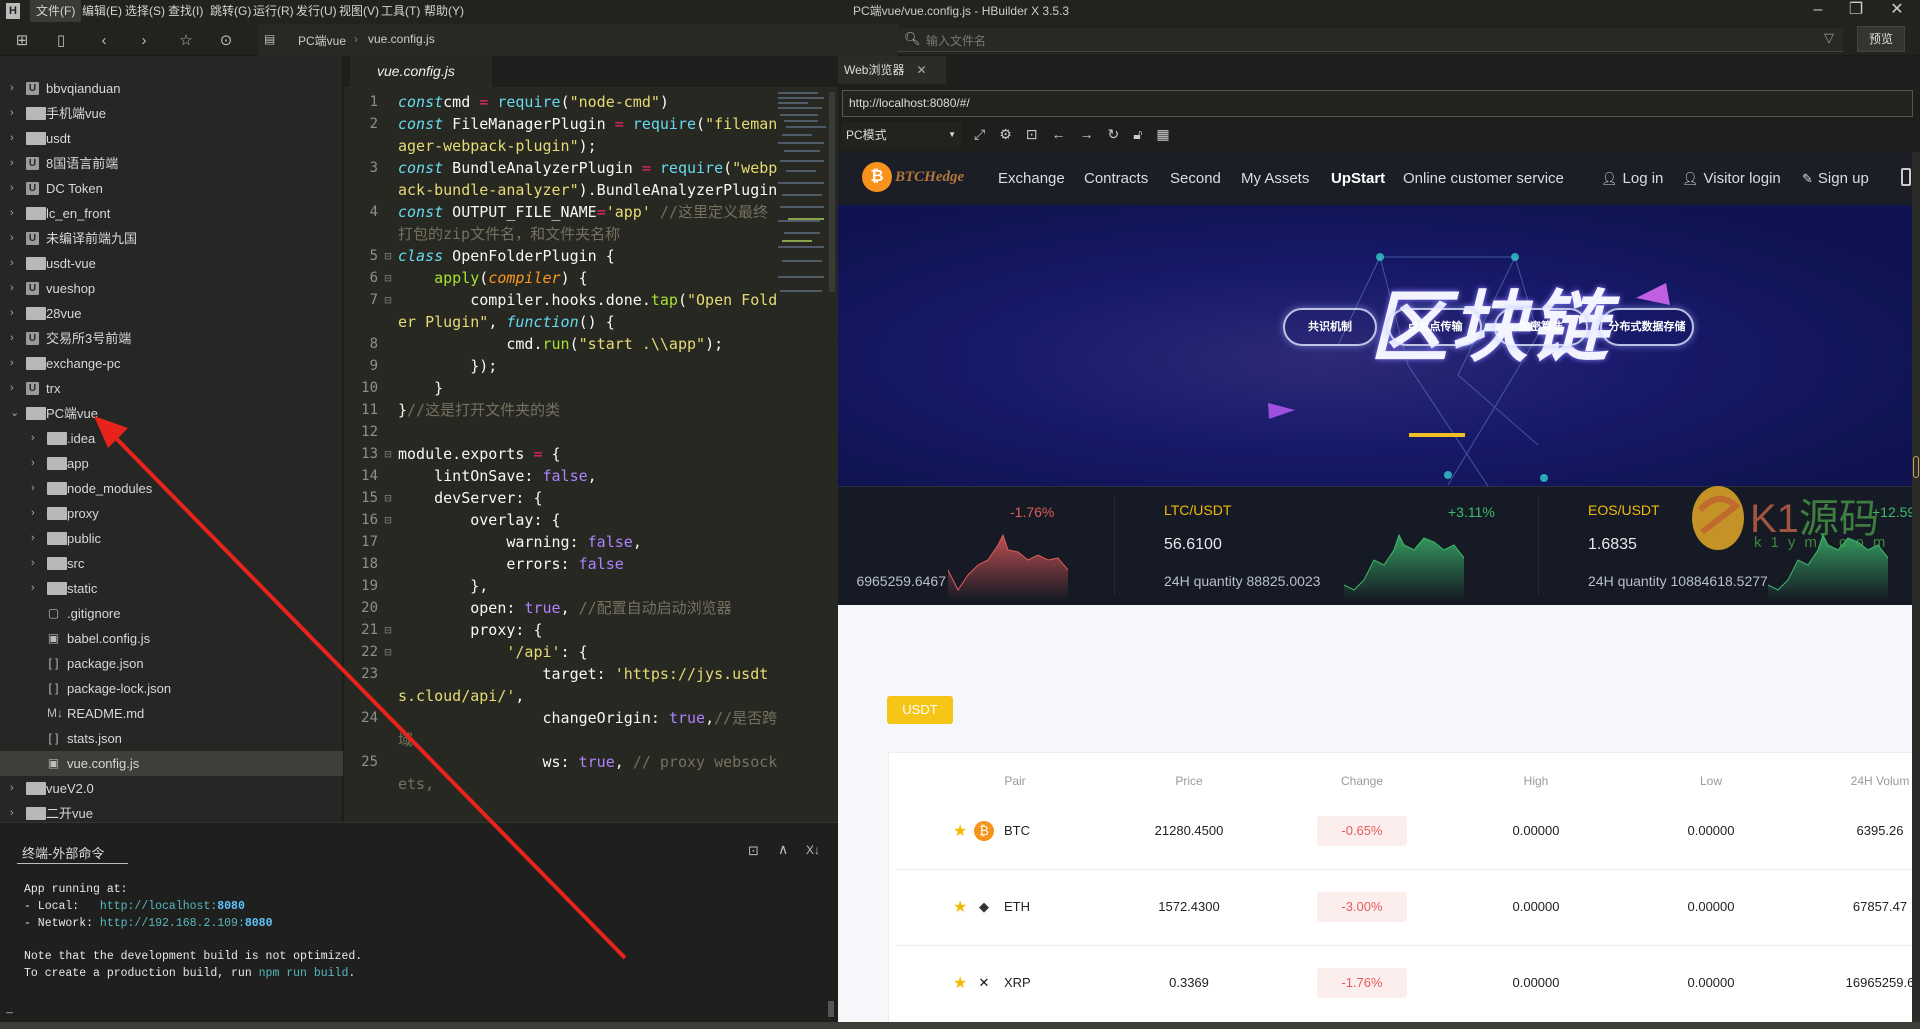 This screenshot has height=1029, width=1920. I want to click on tree-item: › U DC Token, so click(171, 188).